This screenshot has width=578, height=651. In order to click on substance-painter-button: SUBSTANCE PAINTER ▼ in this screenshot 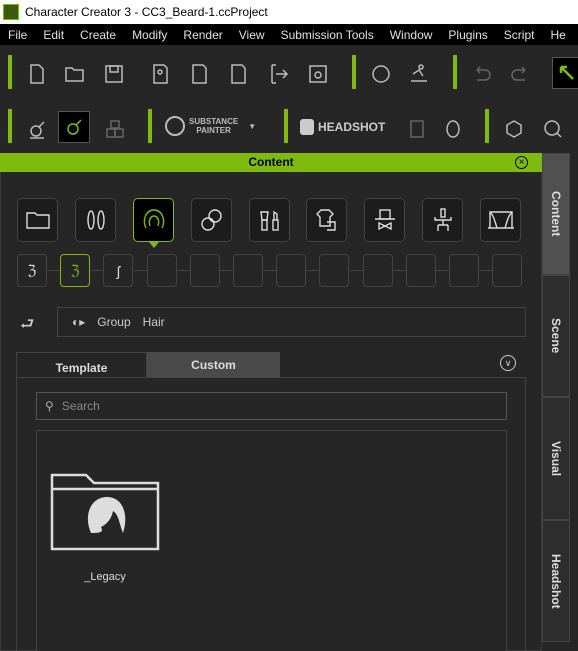, I will do `click(210, 126)`.